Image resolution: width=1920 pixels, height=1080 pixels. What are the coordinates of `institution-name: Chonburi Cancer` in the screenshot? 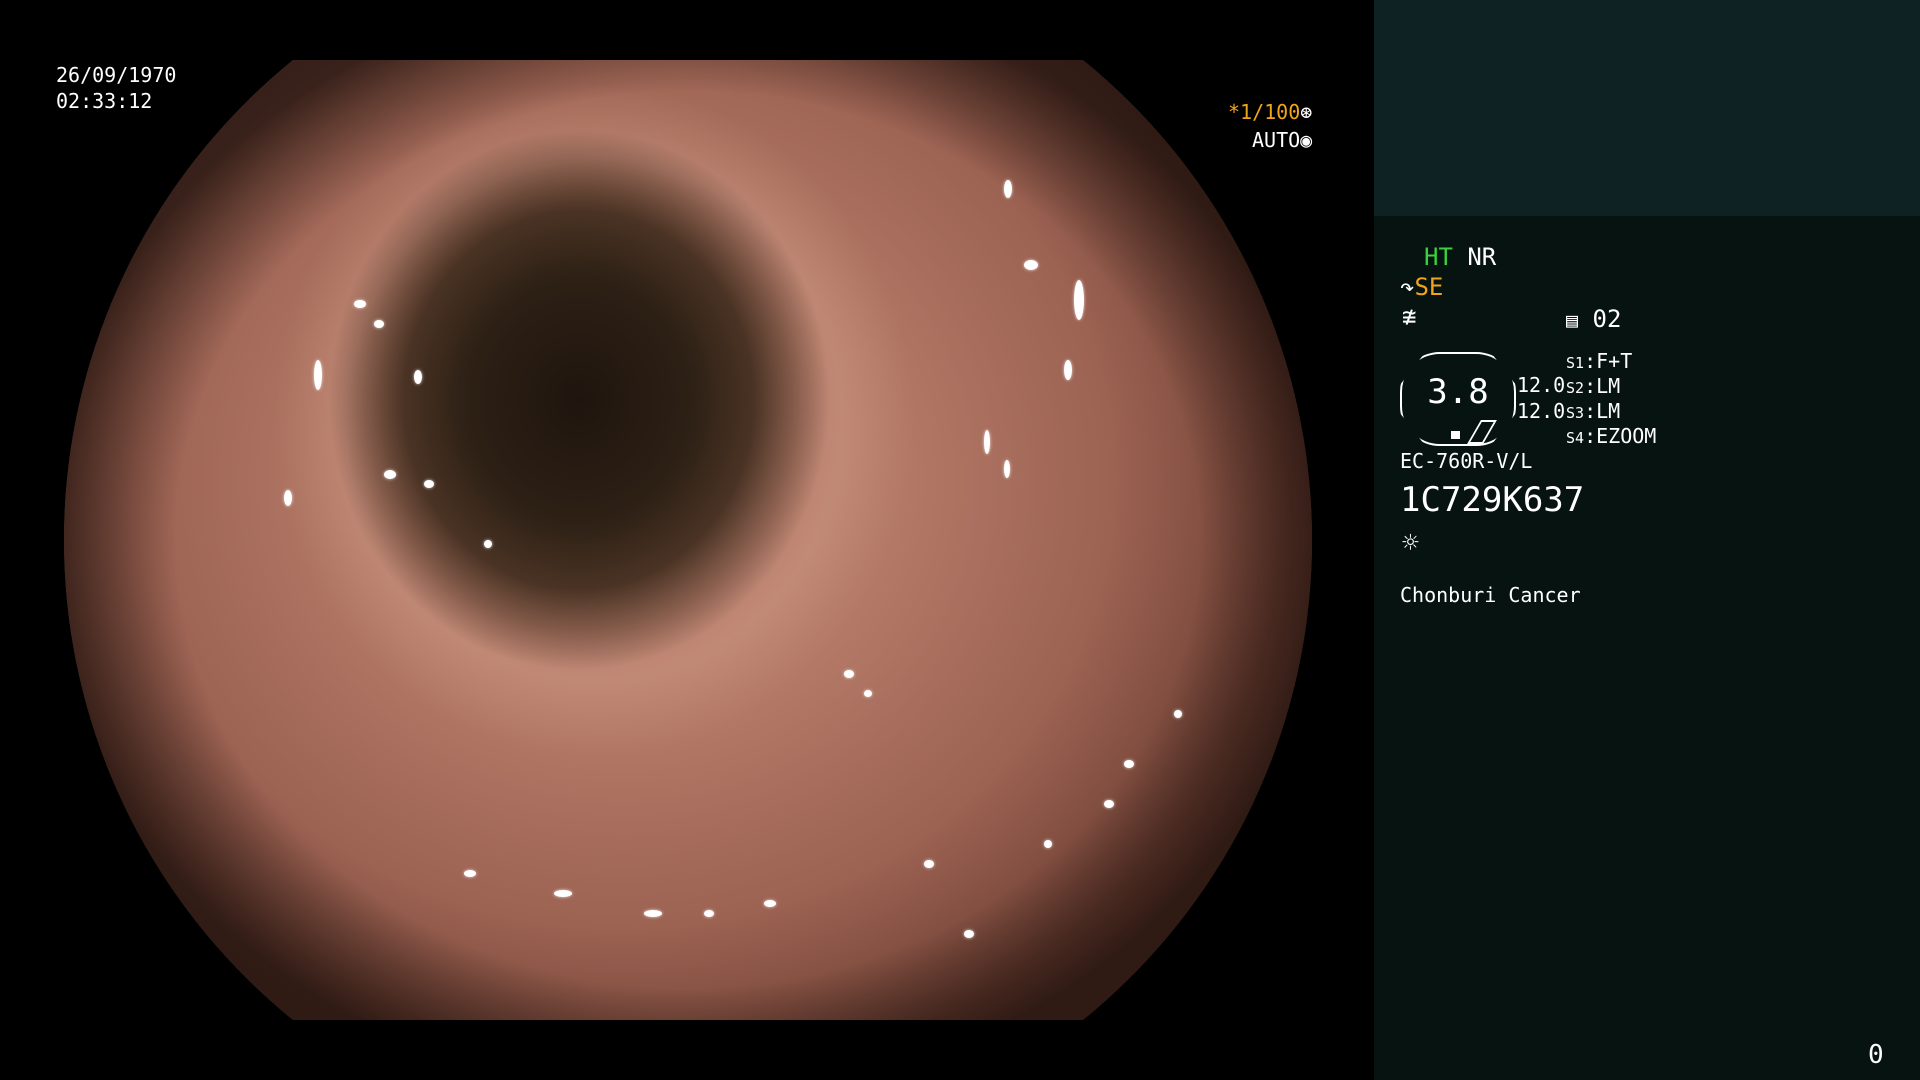 It's located at (1490, 595).